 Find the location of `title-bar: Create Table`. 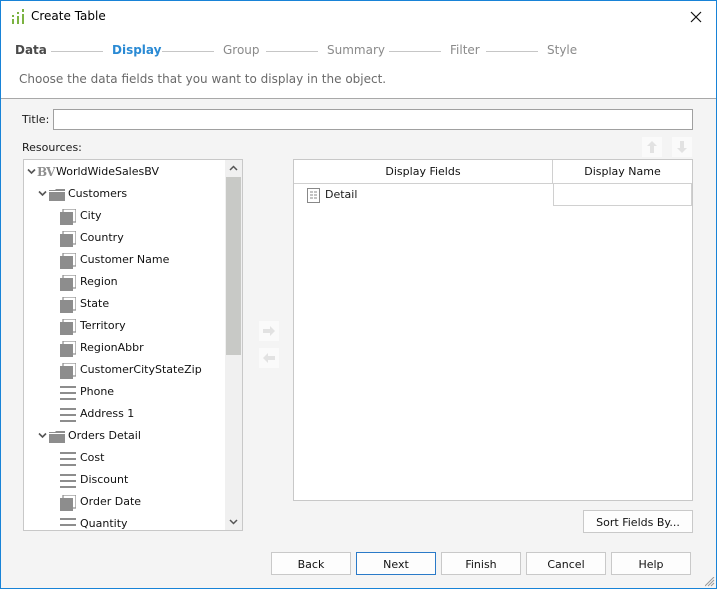

title-bar: Create Table is located at coordinates (358, 17).